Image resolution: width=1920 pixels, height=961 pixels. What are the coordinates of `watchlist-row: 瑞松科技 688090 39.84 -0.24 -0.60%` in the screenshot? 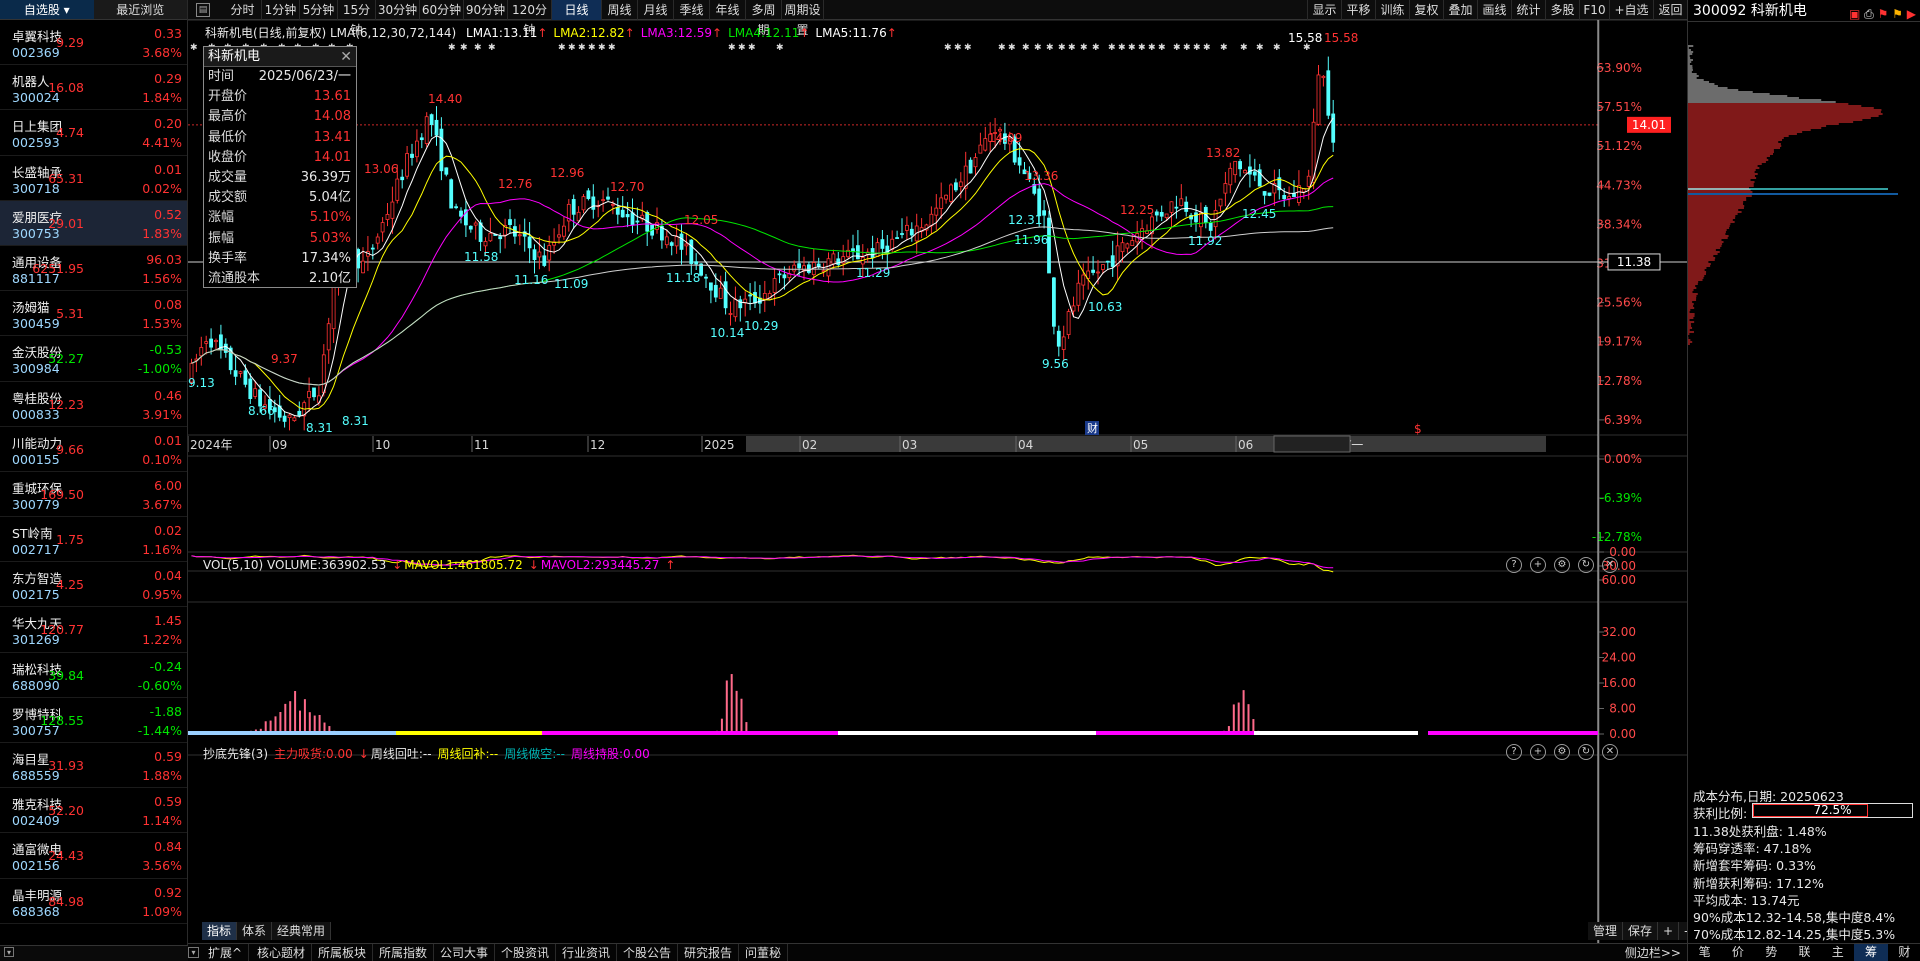 It's located at (93, 675).